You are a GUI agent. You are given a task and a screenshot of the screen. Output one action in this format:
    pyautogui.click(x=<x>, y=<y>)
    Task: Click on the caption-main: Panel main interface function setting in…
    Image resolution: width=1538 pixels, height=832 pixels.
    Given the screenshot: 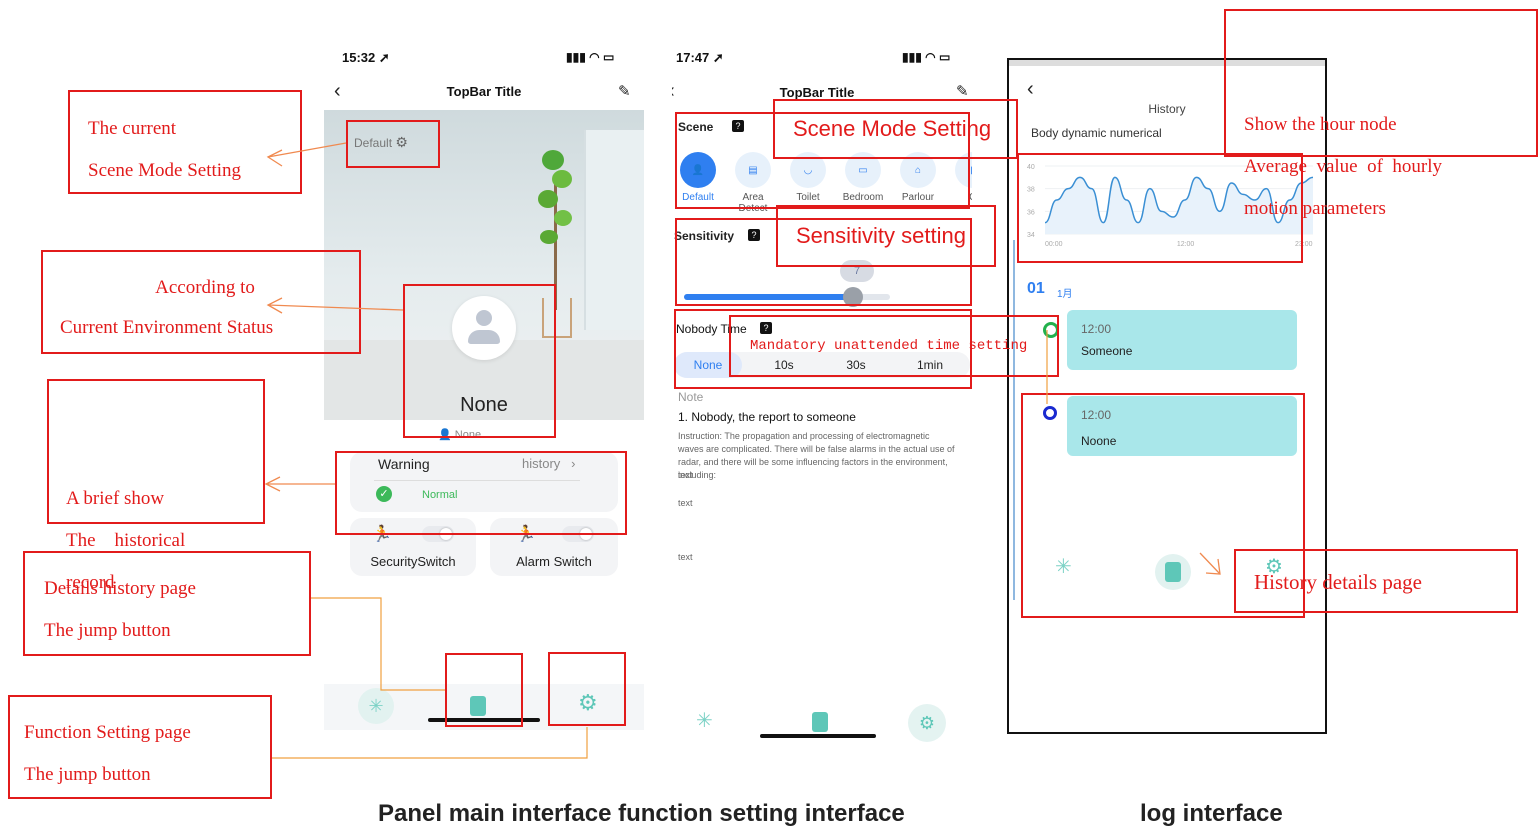 What is the action you would take?
    pyautogui.click(x=641, y=813)
    